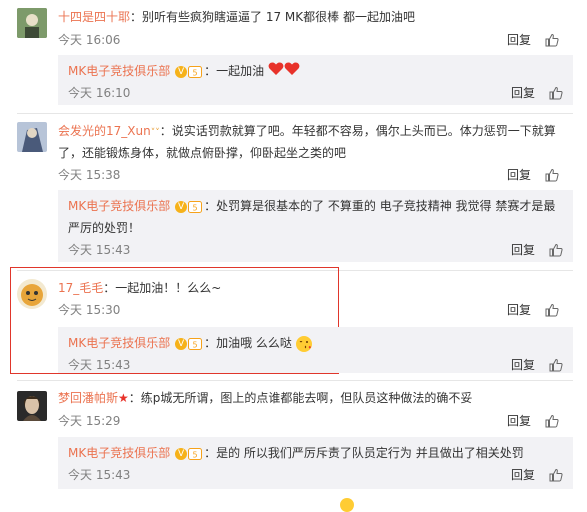  I want to click on reply-box: MK电子竞技俱乐部 V 5 ：加油哦 么么哒 今天 15:43 回复, so click(315, 350).